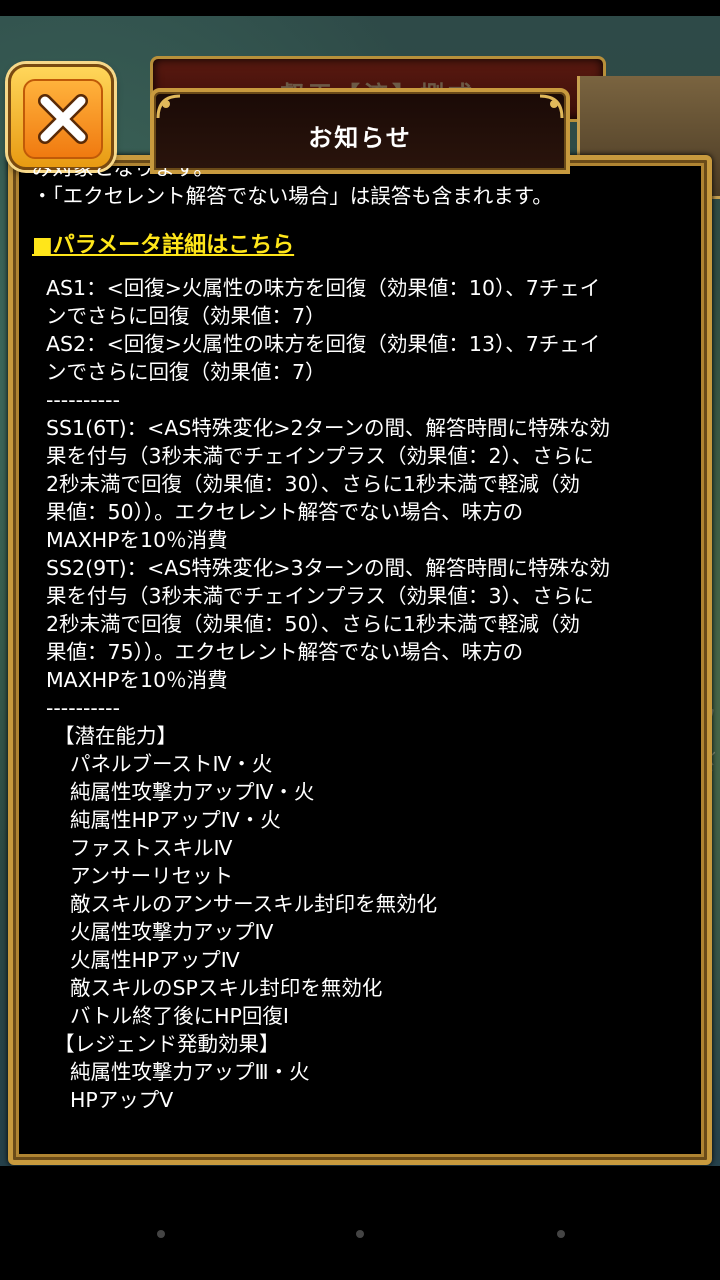 This screenshot has width=720, height=1280. What do you see at coordinates (179, 1016) in the screenshot?
I see `latent-ability-item: バトル終了後にHP回復Ⅰ` at bounding box center [179, 1016].